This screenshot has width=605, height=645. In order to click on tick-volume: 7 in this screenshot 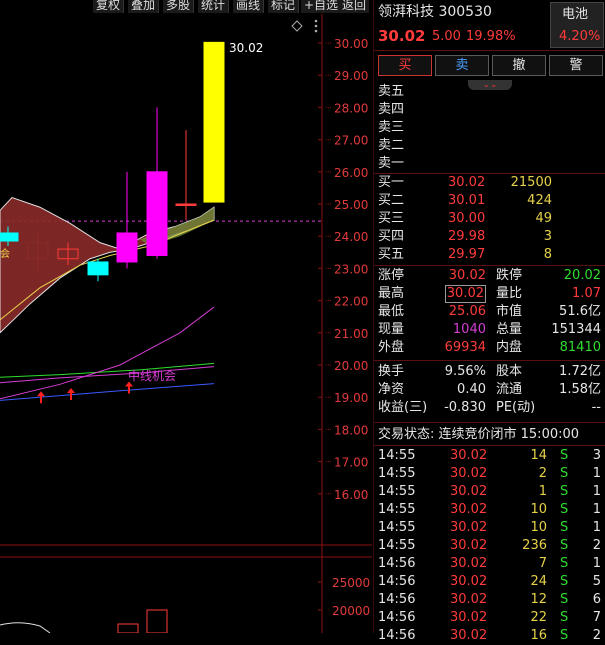, I will do `click(542, 563)`.